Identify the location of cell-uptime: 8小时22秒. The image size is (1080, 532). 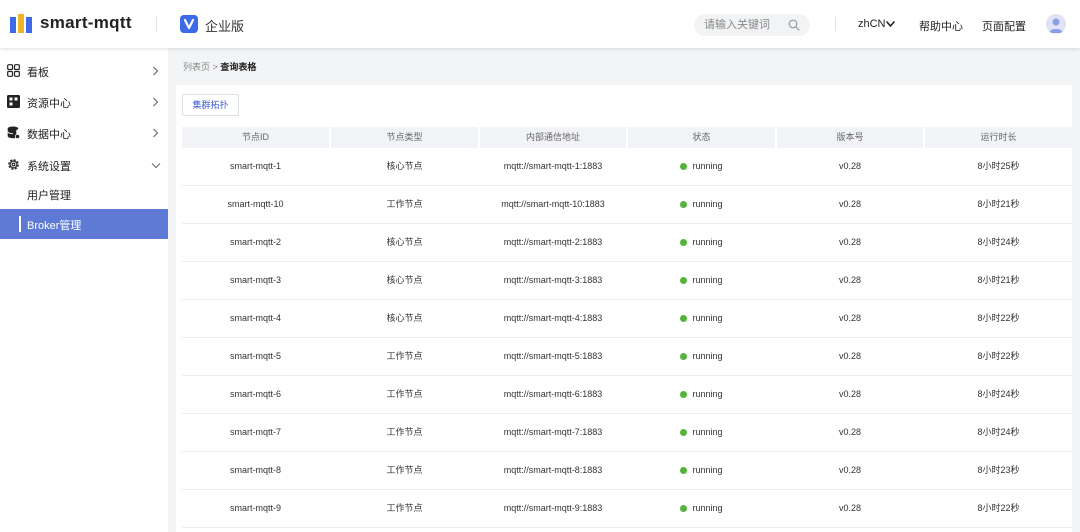
(998, 508).